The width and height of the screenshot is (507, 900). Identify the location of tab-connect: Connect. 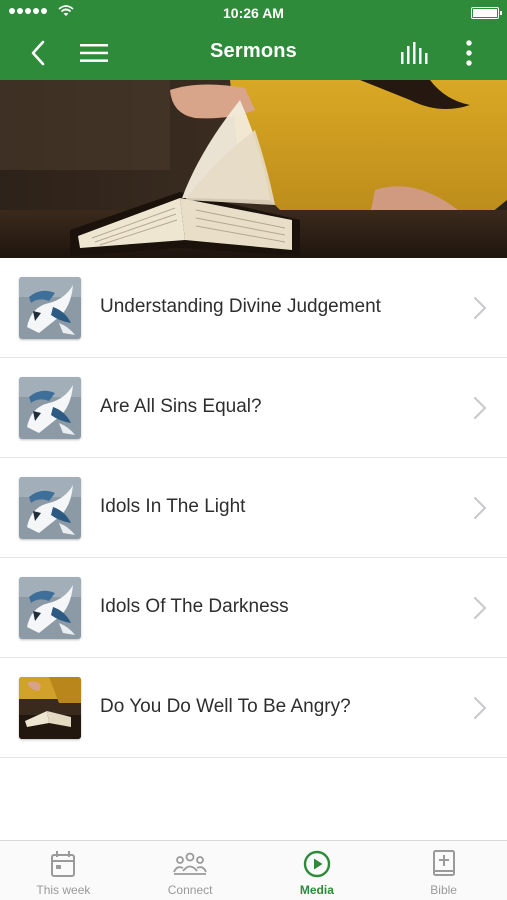
(190, 870).